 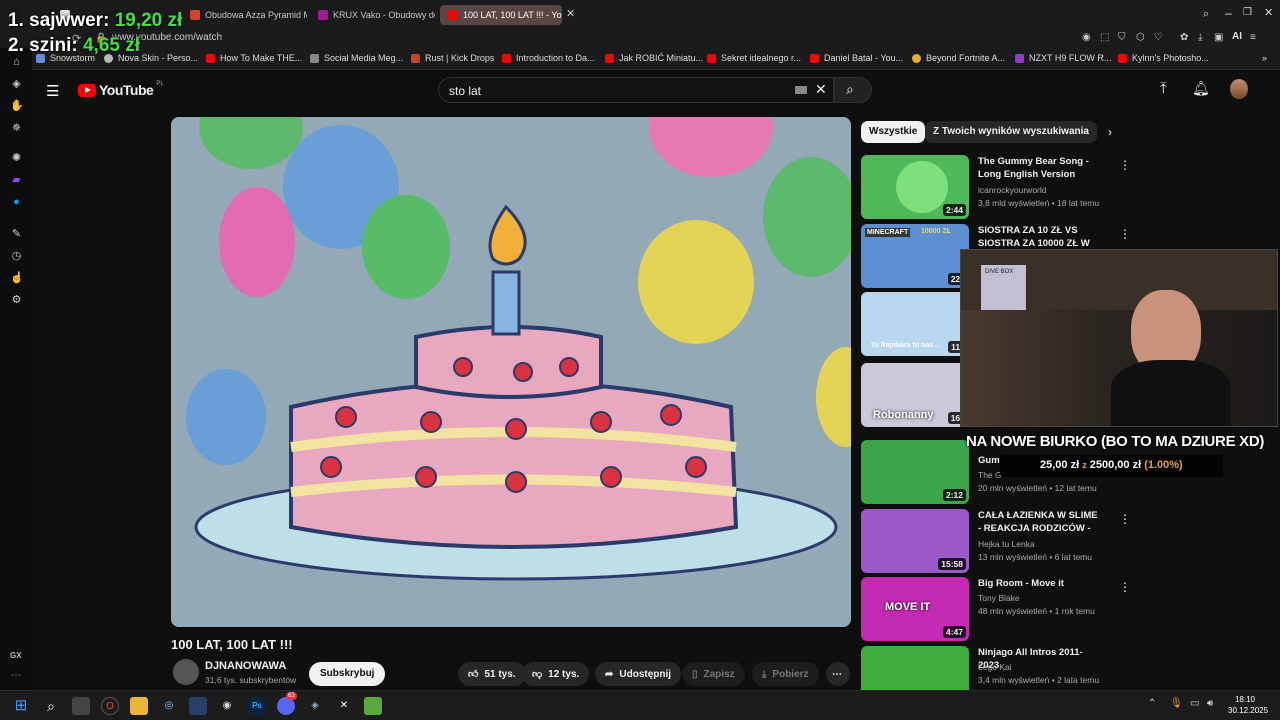 What do you see at coordinates (1253, 37) in the screenshot?
I see `menu-icon: ≡` at bounding box center [1253, 37].